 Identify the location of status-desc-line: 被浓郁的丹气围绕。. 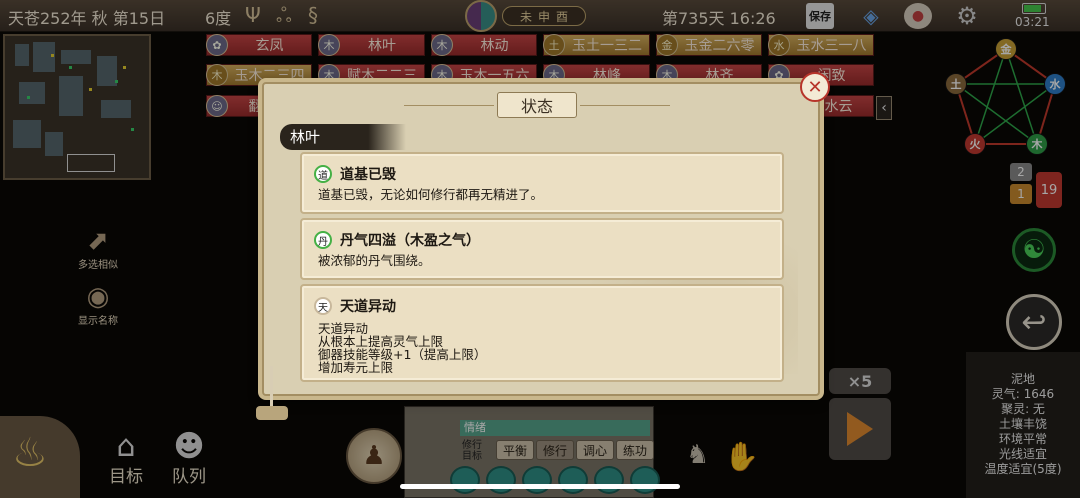
(374, 260).